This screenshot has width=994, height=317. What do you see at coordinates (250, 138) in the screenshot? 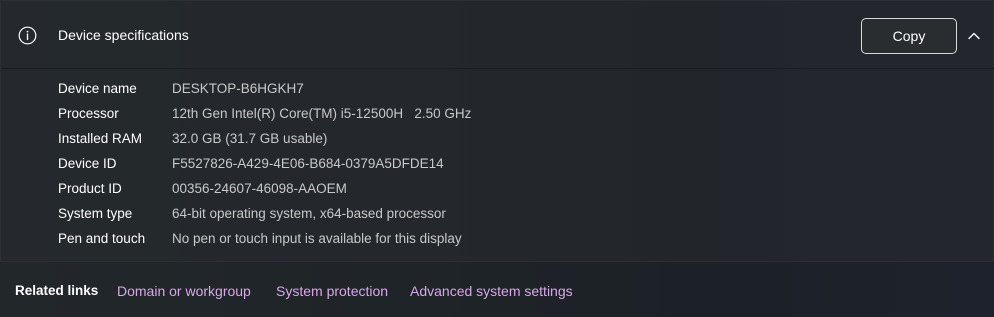
I see `spec-value: 32.0 GB (31.7 GB usable)` at bounding box center [250, 138].